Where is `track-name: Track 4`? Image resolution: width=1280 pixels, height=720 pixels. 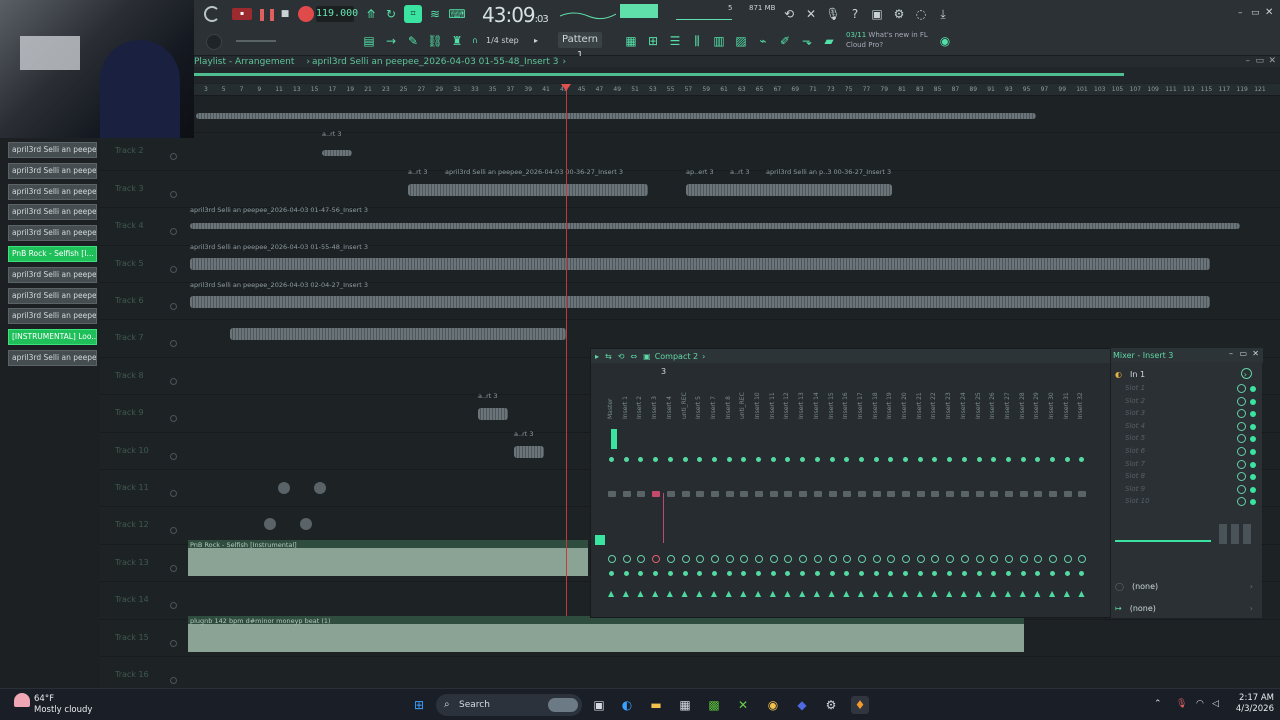
track-name: Track 4 is located at coordinates (129, 225).